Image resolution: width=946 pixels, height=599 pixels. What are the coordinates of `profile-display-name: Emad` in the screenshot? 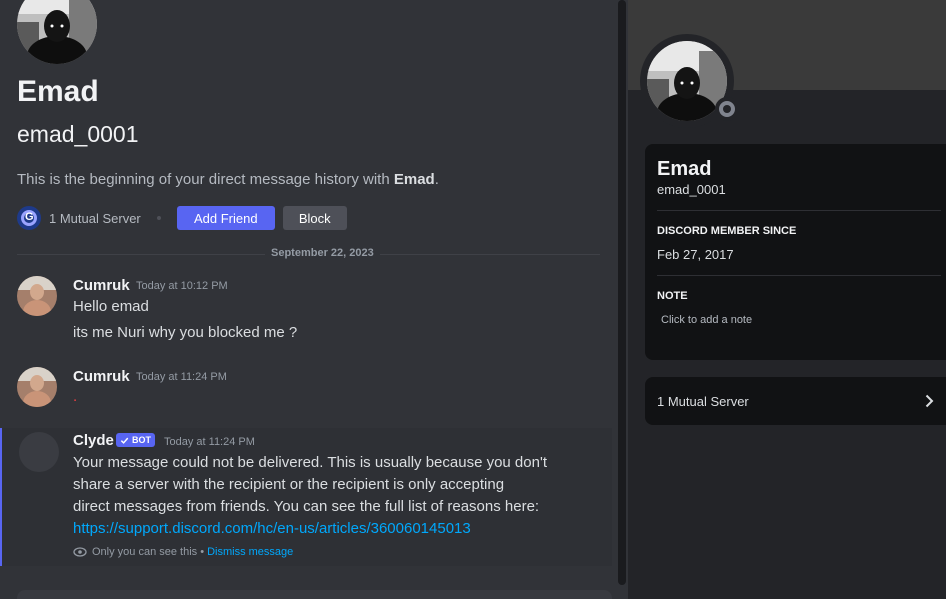 It's located at (684, 169).